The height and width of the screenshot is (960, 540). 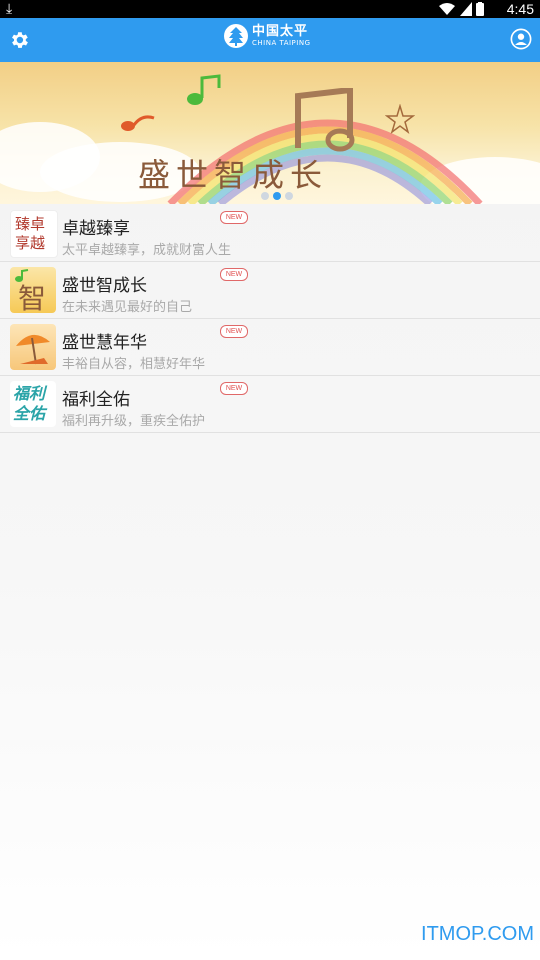 I want to click on download-icon: ⤓, so click(x=9, y=9).